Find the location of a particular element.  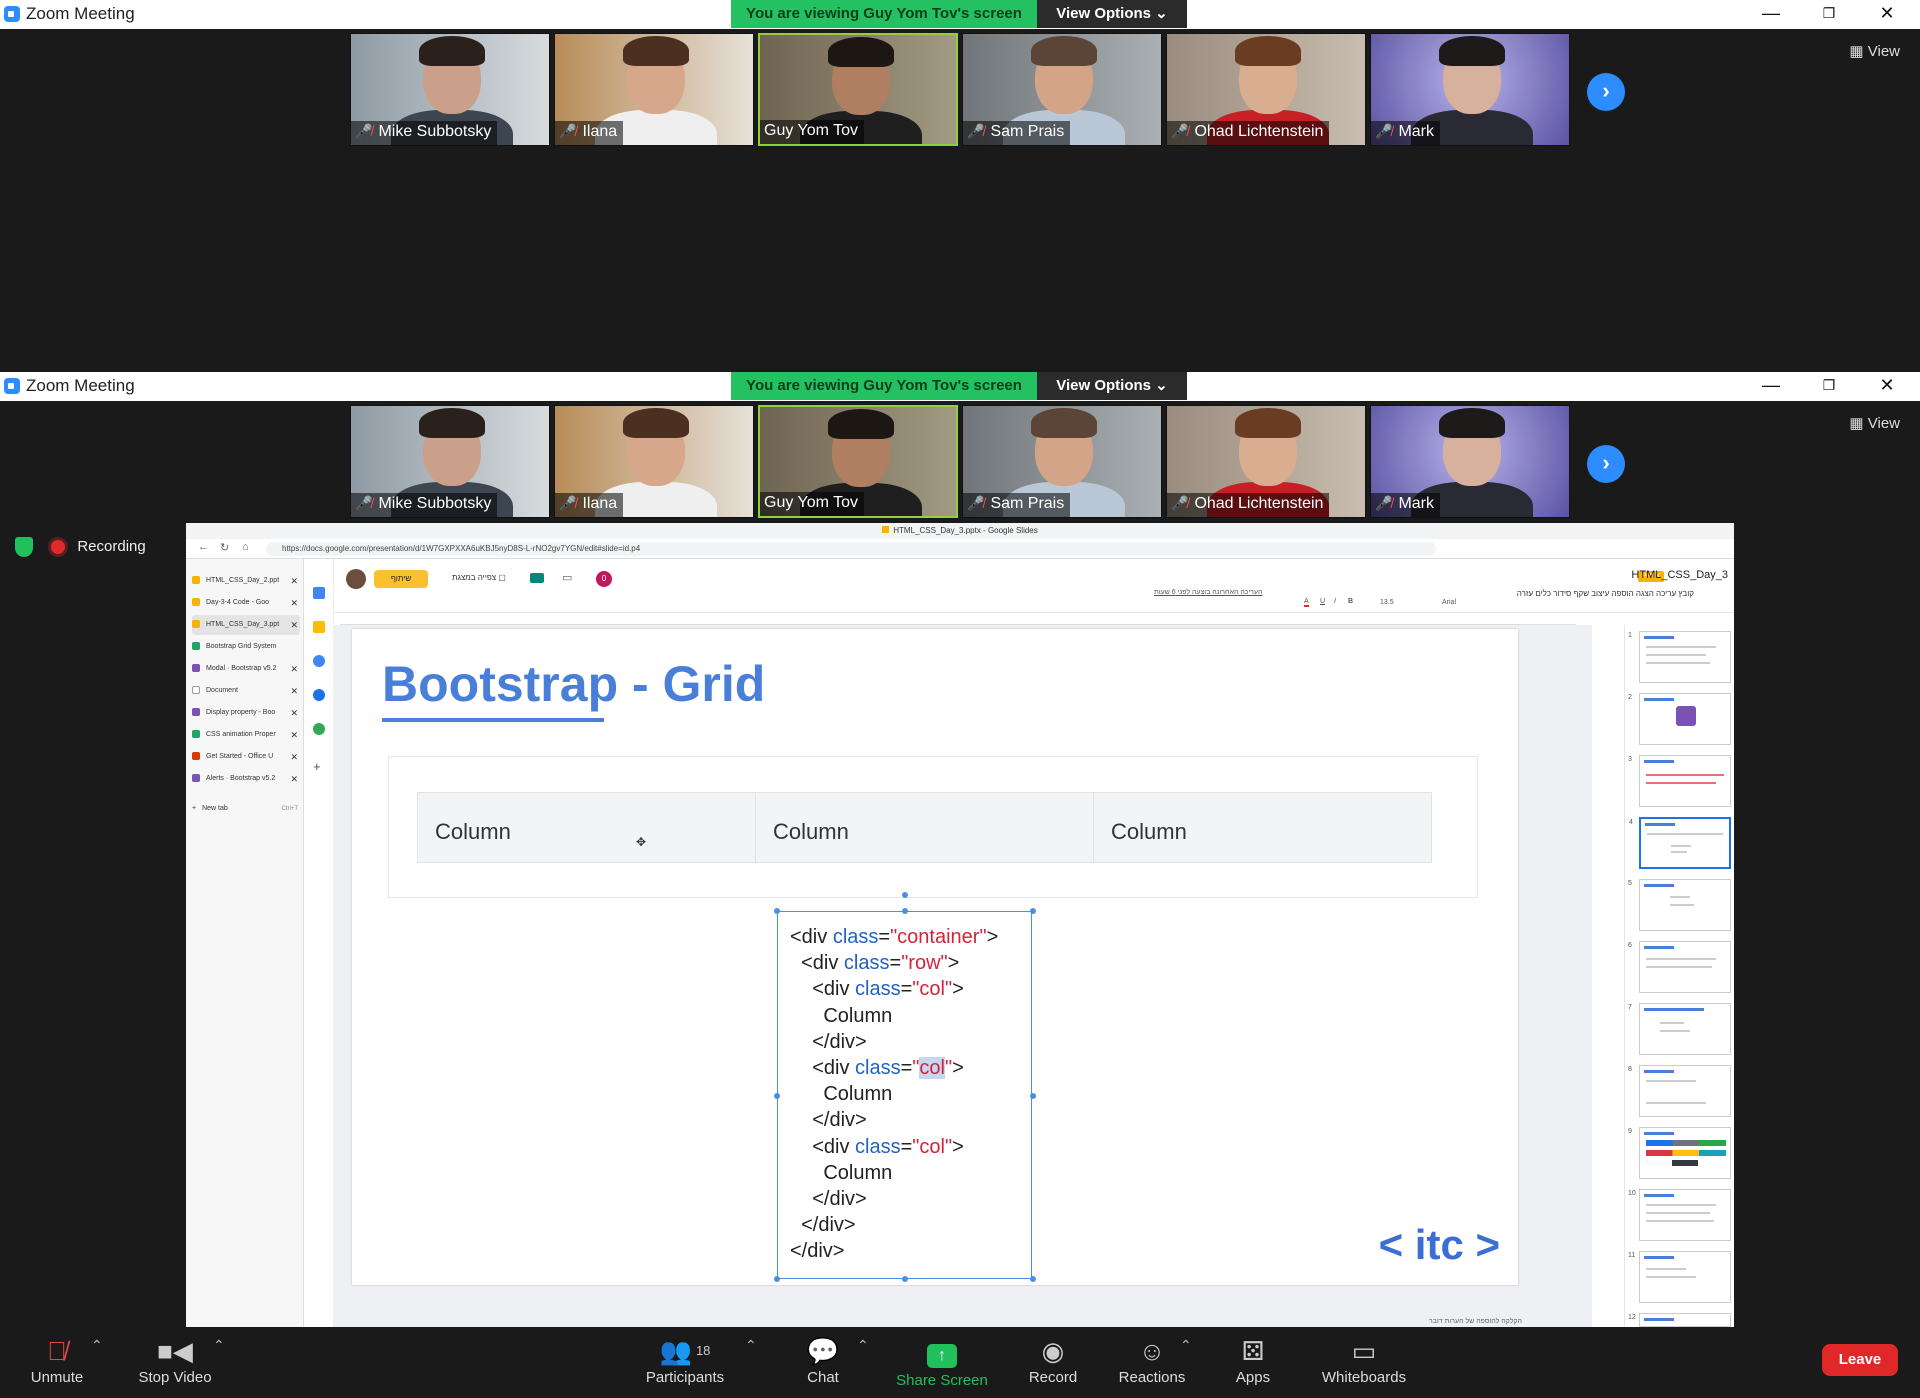

text-color-icon: A is located at coordinates (1306, 602).